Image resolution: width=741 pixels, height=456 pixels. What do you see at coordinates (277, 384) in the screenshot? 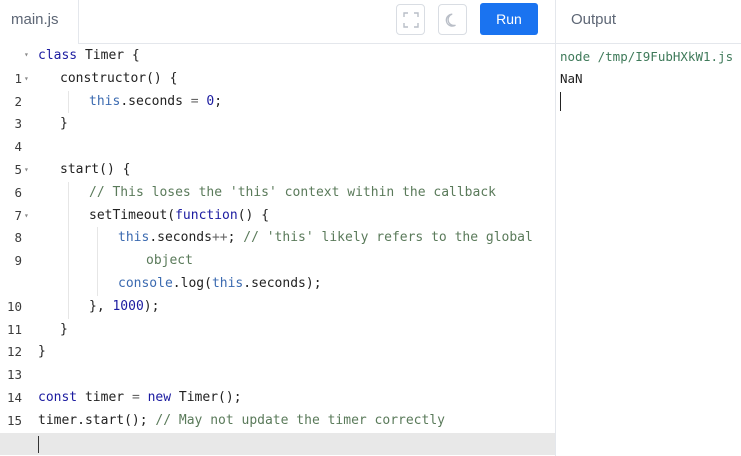
I see `code-line: 14` at bounding box center [277, 384].